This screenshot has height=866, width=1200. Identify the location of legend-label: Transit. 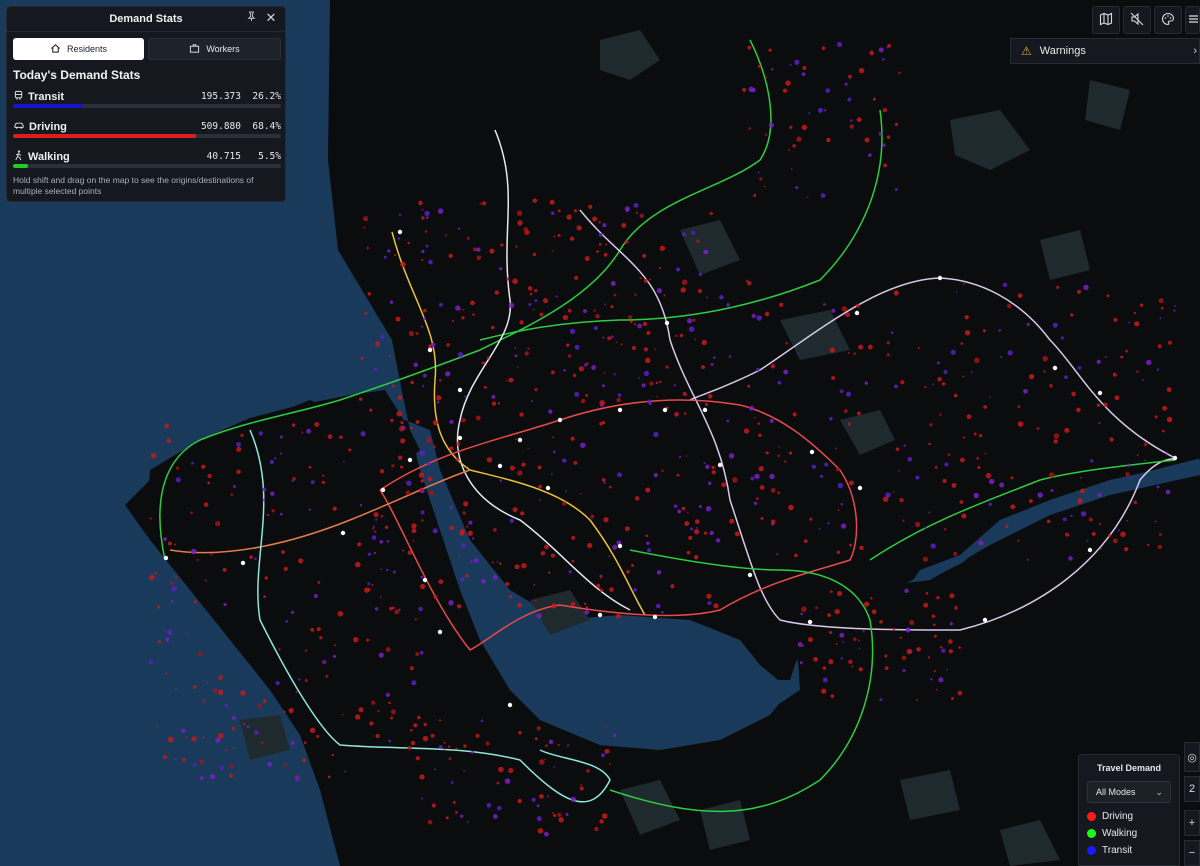
(1117, 850).